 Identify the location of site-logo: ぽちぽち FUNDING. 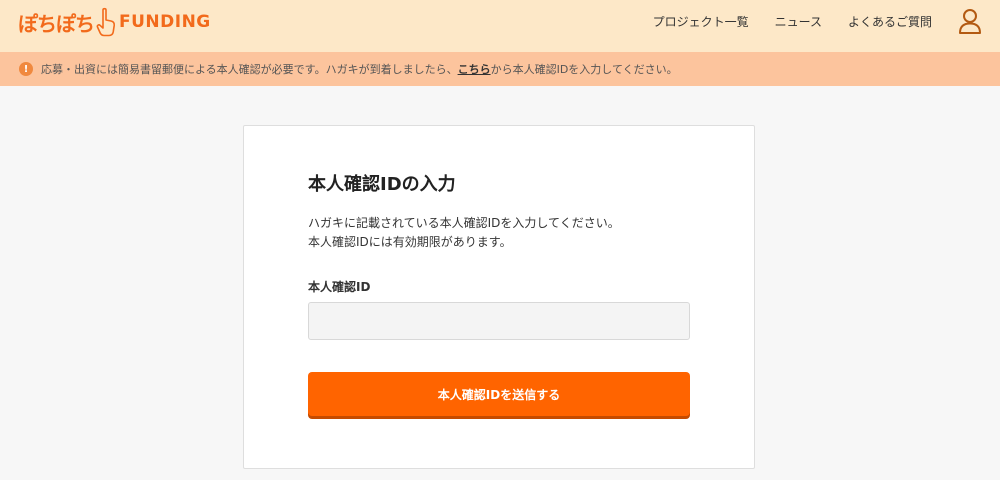
(114, 22).